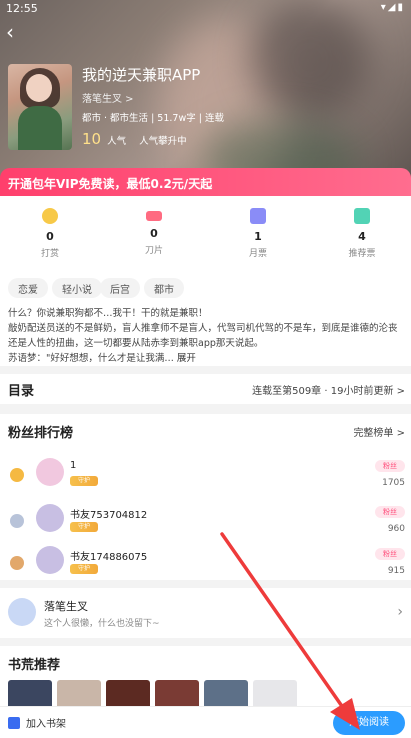 The height and width of the screenshot is (738, 411). Describe the element at coordinates (49, 254) in the screenshot. I see `stat-label: 打赏` at that location.